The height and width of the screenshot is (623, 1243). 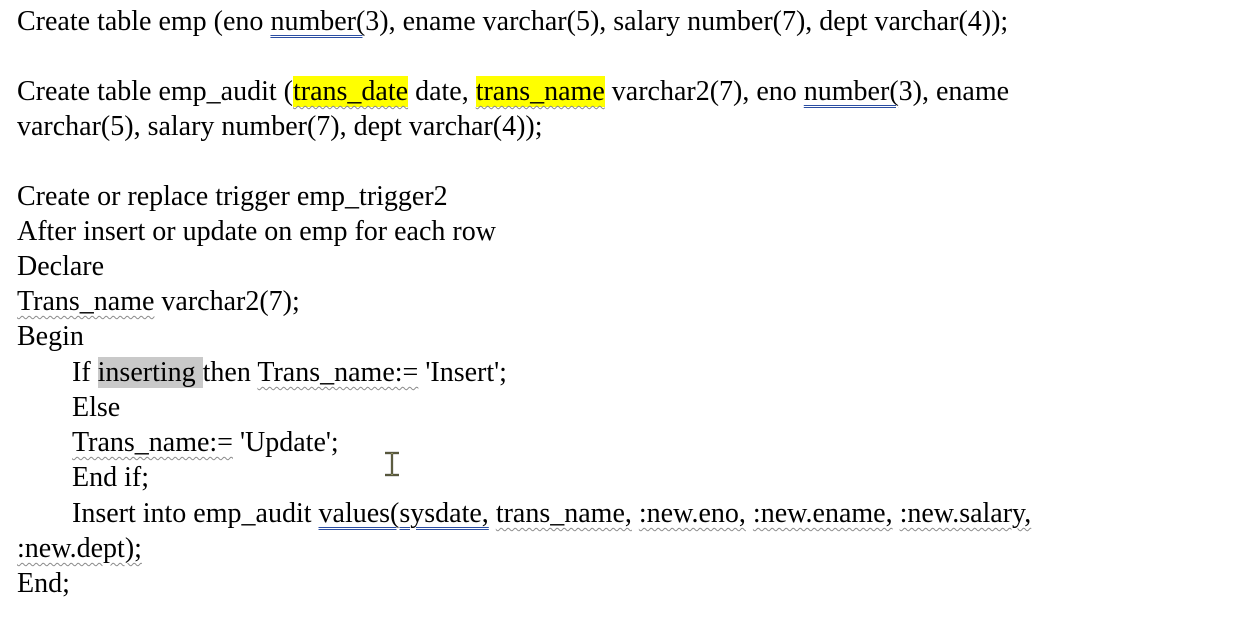 I want to click on text-segment: then, so click(x=230, y=372).